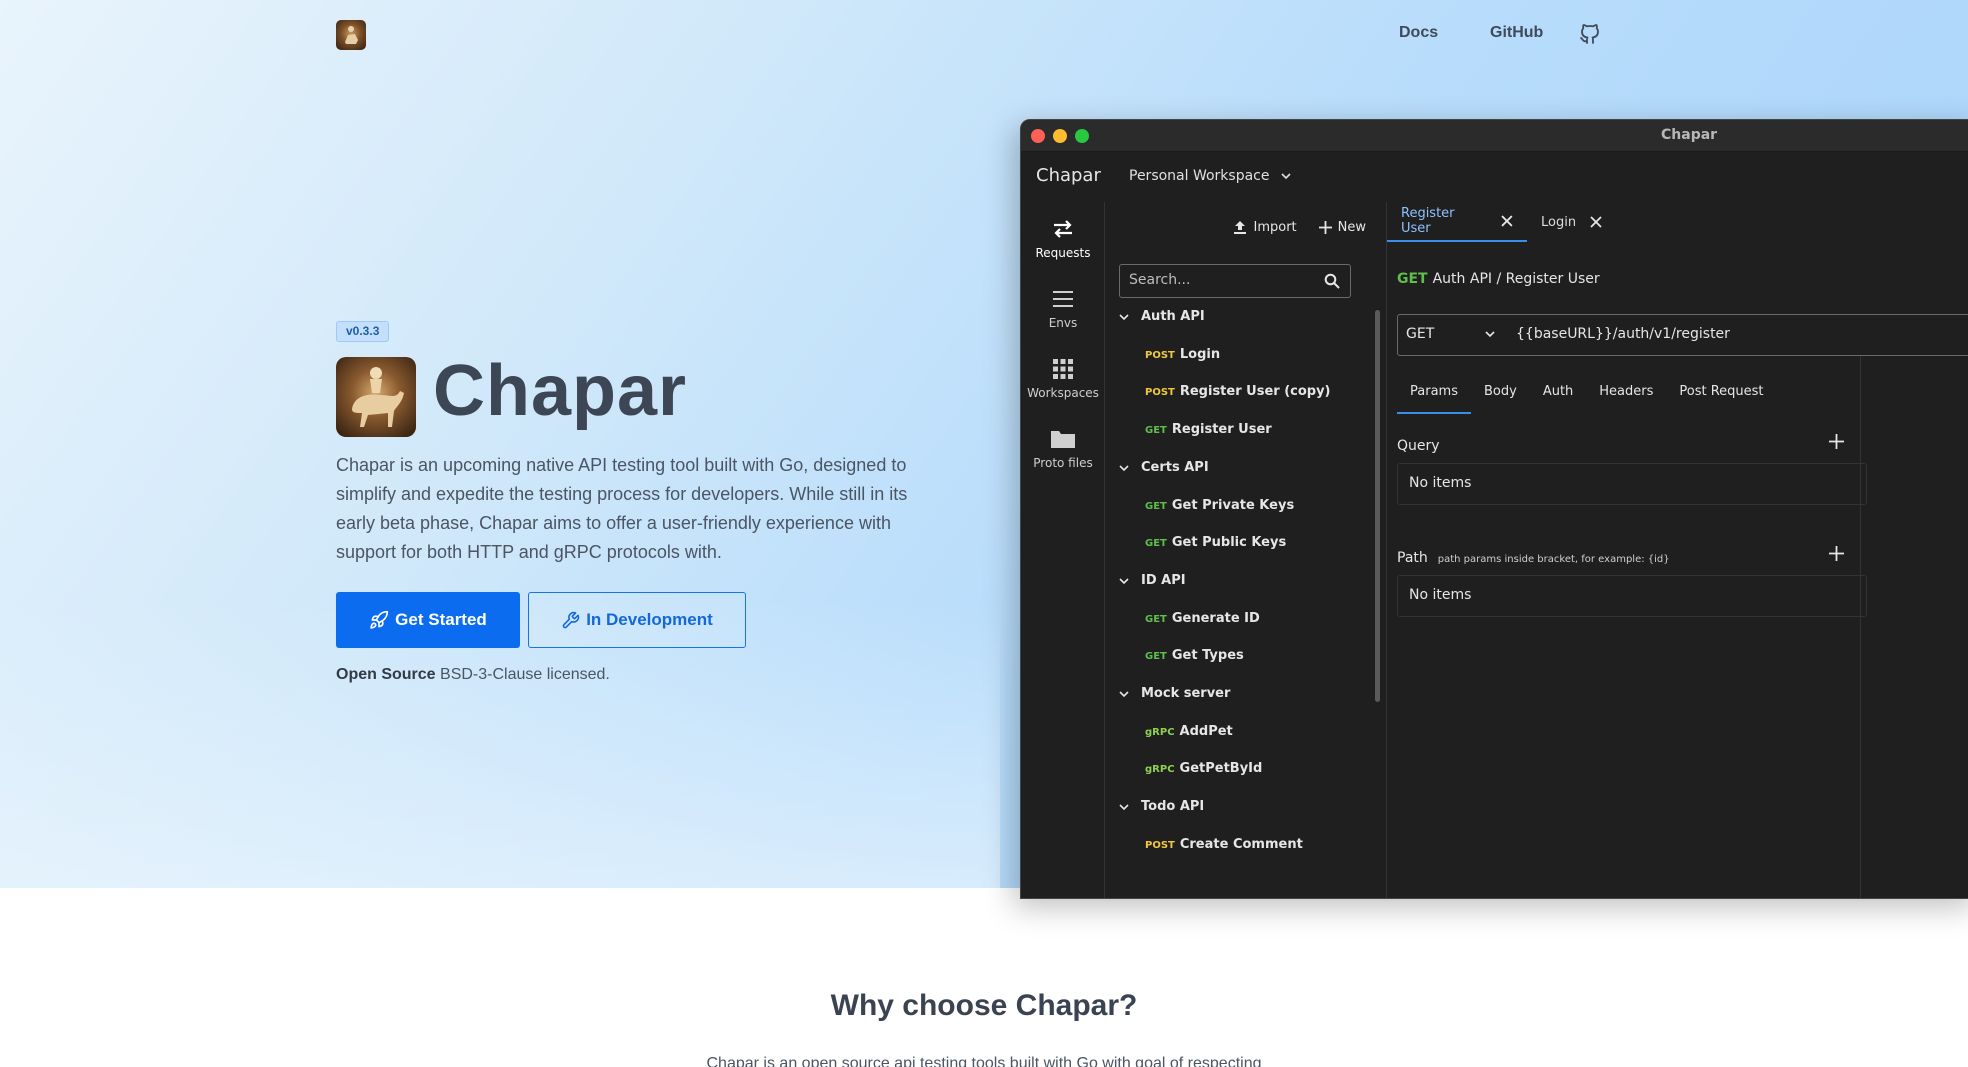 Image resolution: width=1968 pixels, height=1067 pixels. What do you see at coordinates (1377, 506) in the screenshot?
I see `tree-scrollbar` at bounding box center [1377, 506].